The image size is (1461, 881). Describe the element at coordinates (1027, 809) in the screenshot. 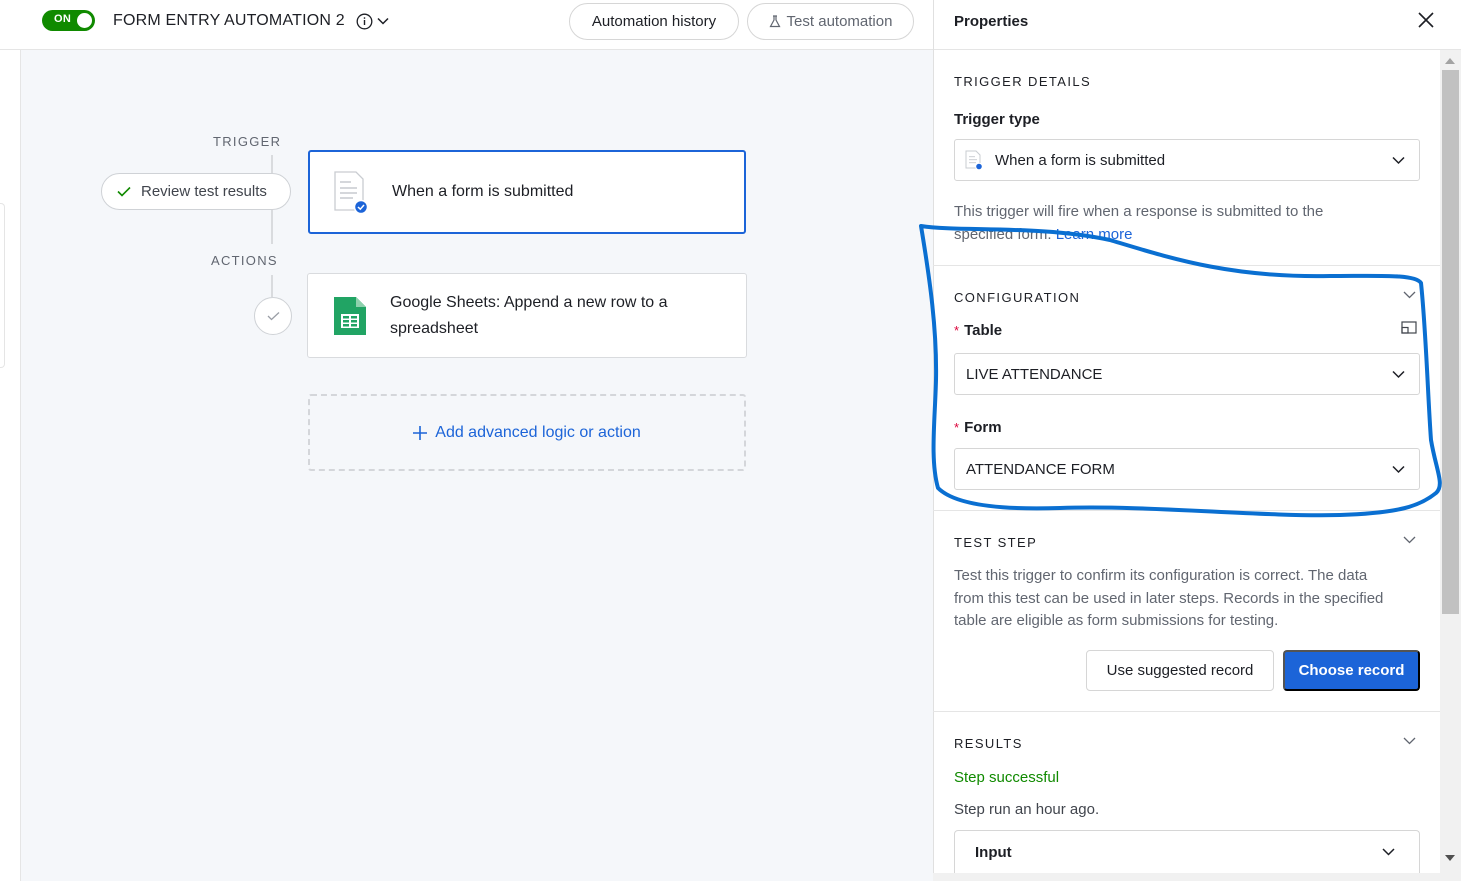

I see `step-run-time: Step run an hour ago.` at that location.